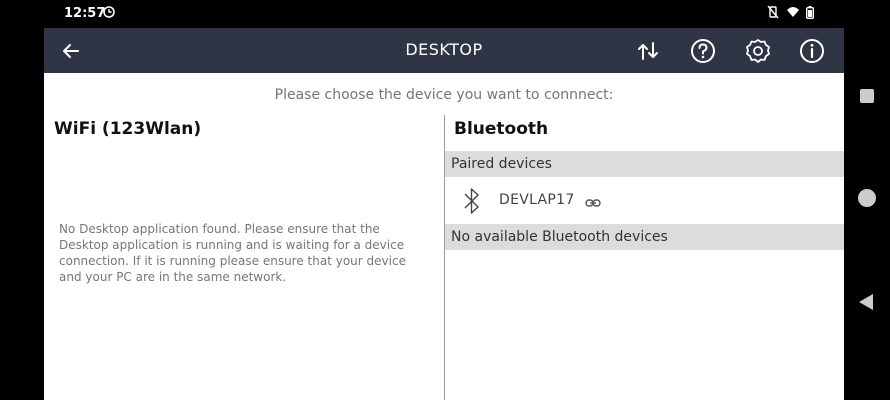 The height and width of the screenshot is (400, 890). I want to click on wifi-title: WiFi (123Wlan), so click(128, 129).